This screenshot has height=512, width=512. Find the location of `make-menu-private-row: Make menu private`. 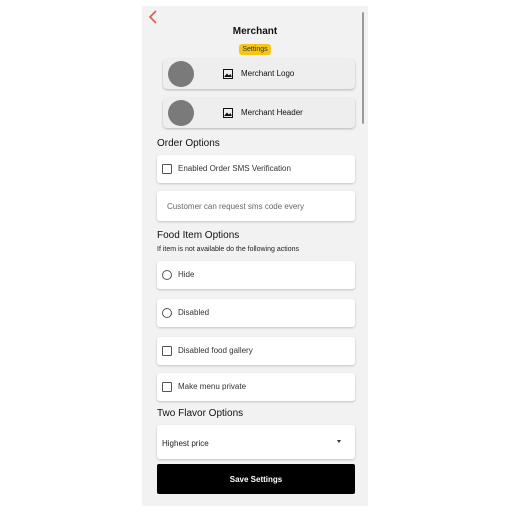

make-menu-private-row: Make menu private is located at coordinates (256, 387).